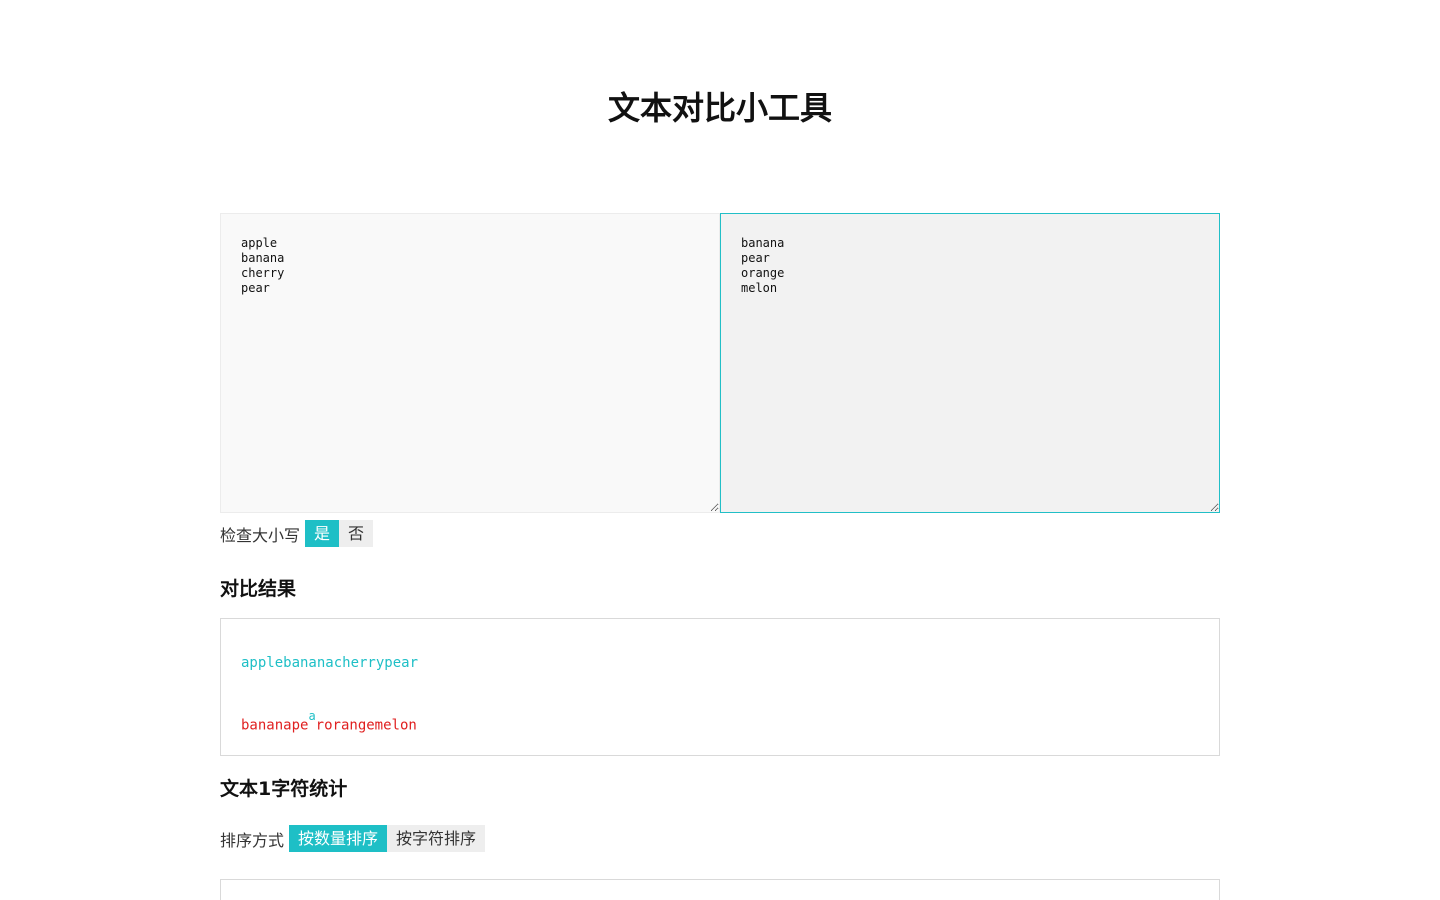  I want to click on result-line-text1: applebananacherrypear, so click(330, 663).